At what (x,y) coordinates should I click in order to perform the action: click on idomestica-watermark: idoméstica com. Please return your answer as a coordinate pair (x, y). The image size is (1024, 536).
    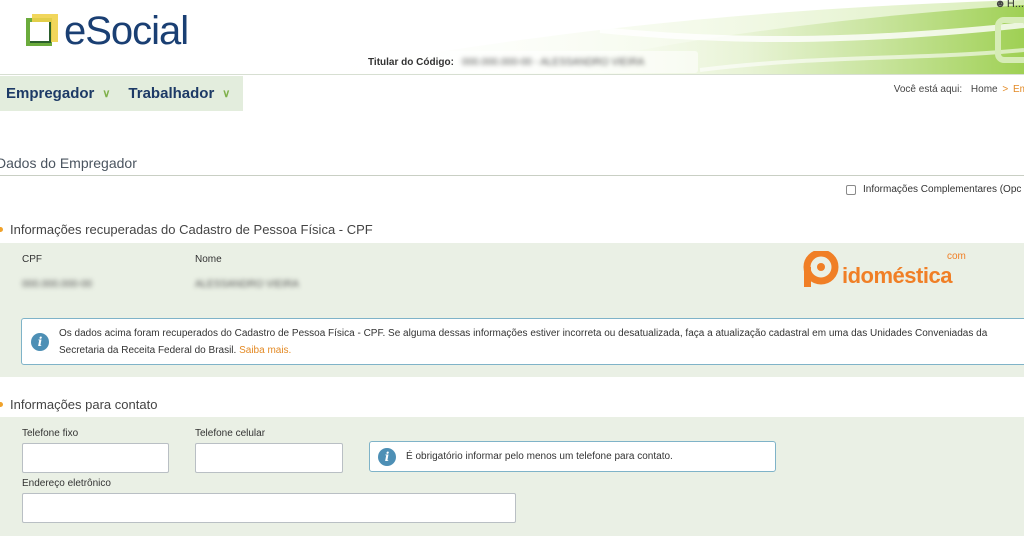
    Looking at the image, I should click on (884, 269).